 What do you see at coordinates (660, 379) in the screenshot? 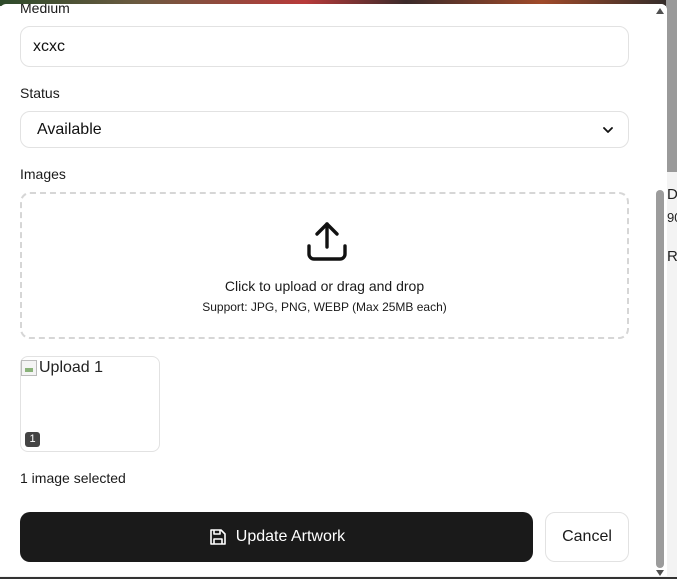
I see `scrollbar-thumb` at bounding box center [660, 379].